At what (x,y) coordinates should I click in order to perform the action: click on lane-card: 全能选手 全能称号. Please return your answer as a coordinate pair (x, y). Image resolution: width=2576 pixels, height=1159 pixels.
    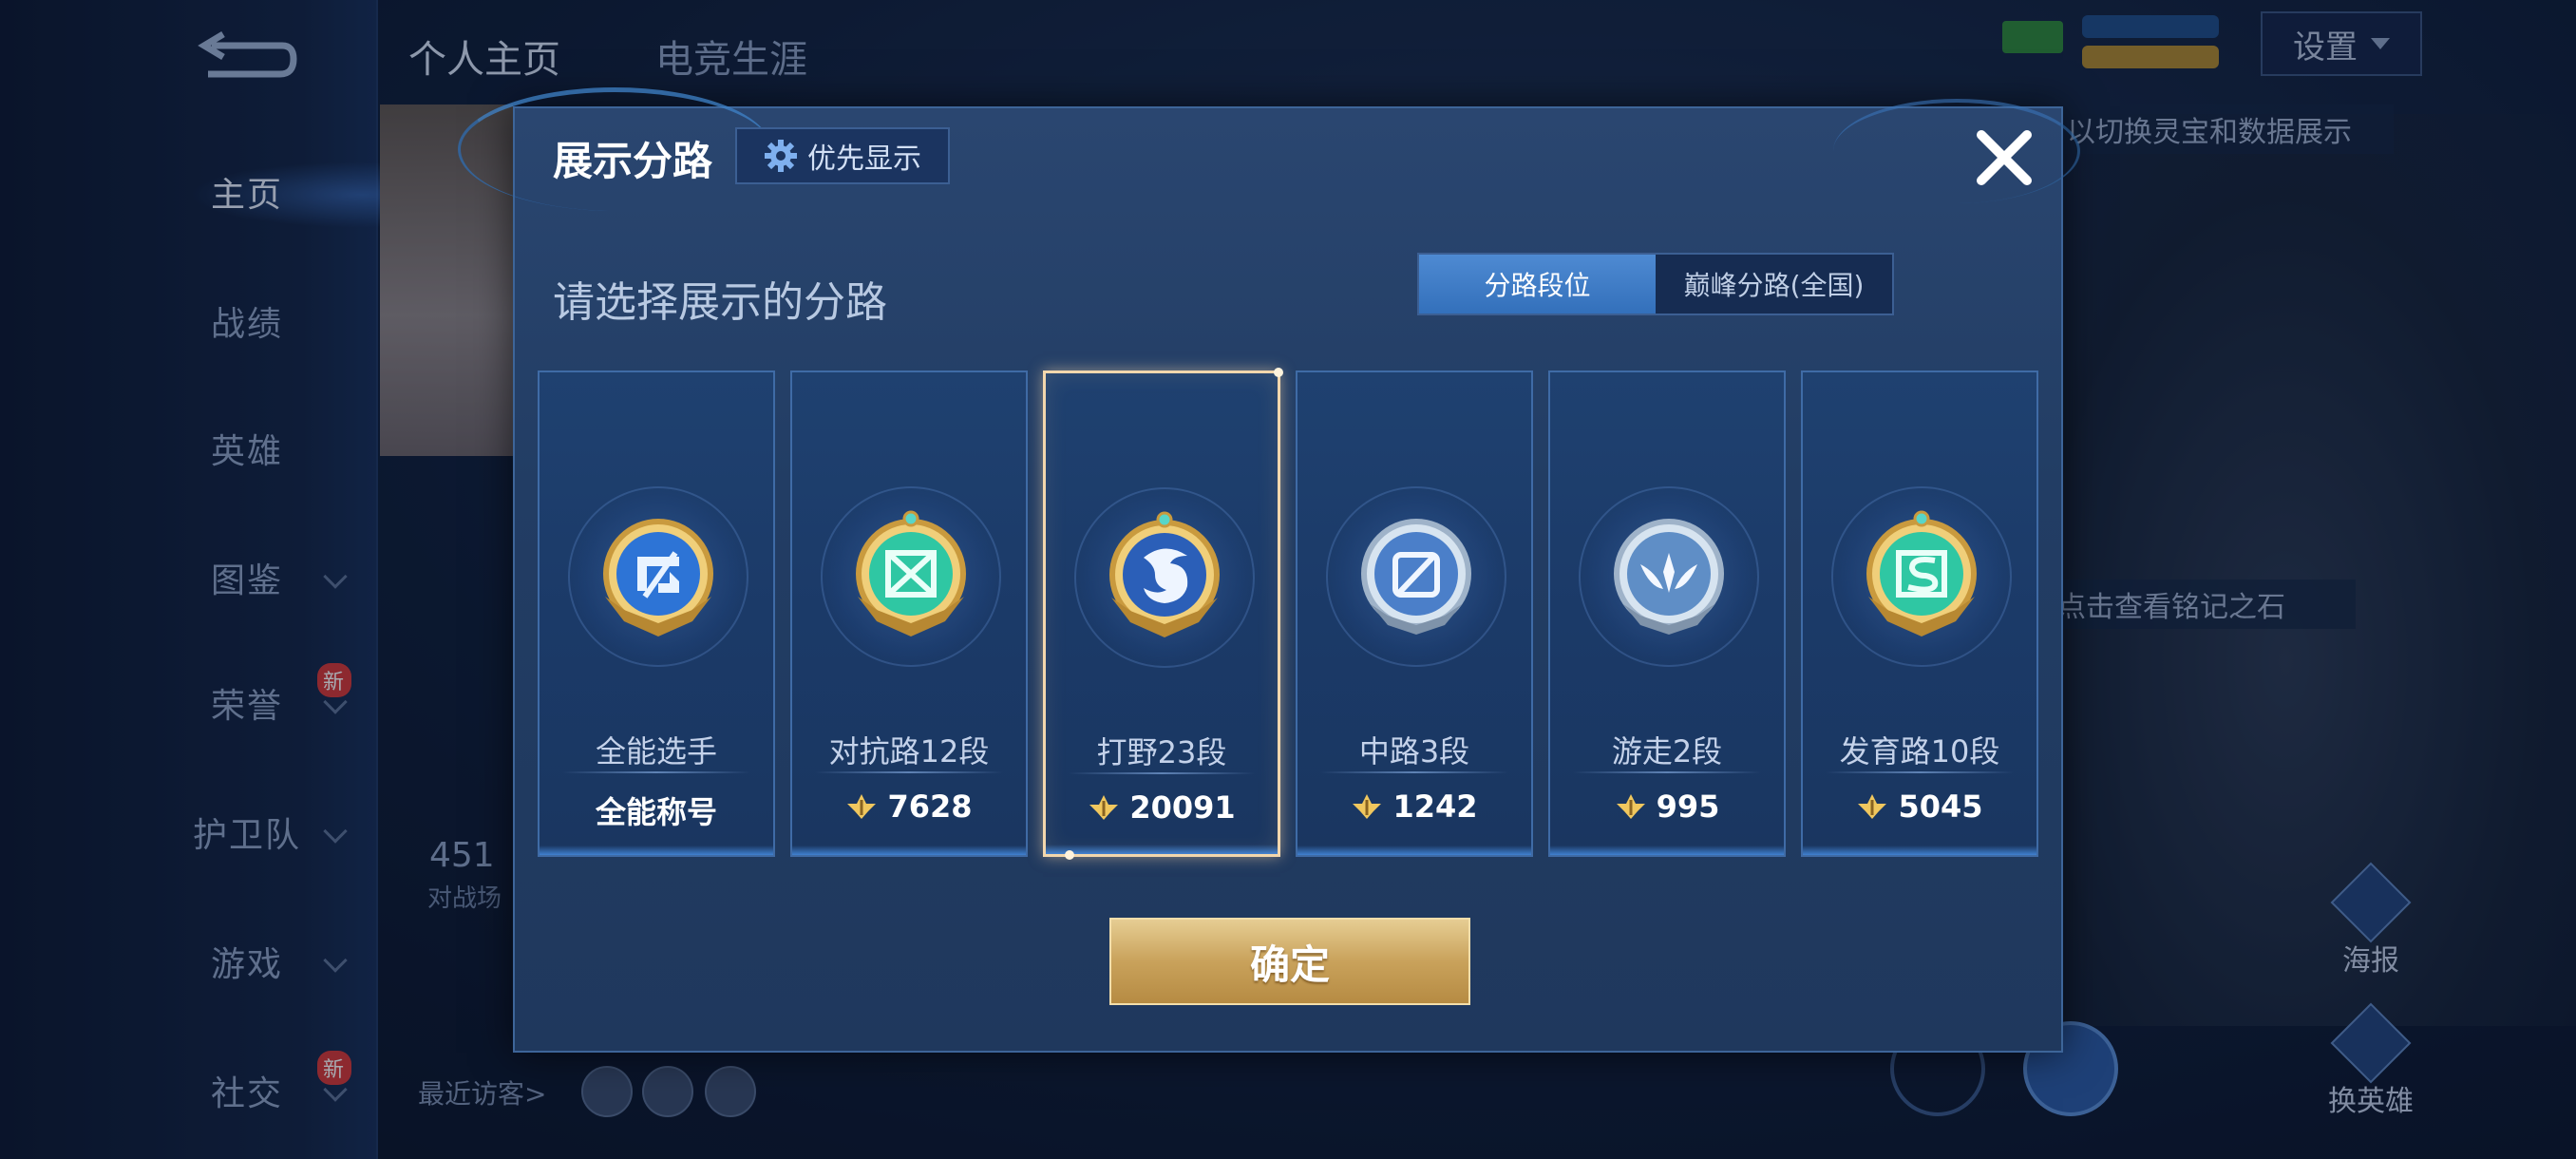
    Looking at the image, I should click on (656, 613).